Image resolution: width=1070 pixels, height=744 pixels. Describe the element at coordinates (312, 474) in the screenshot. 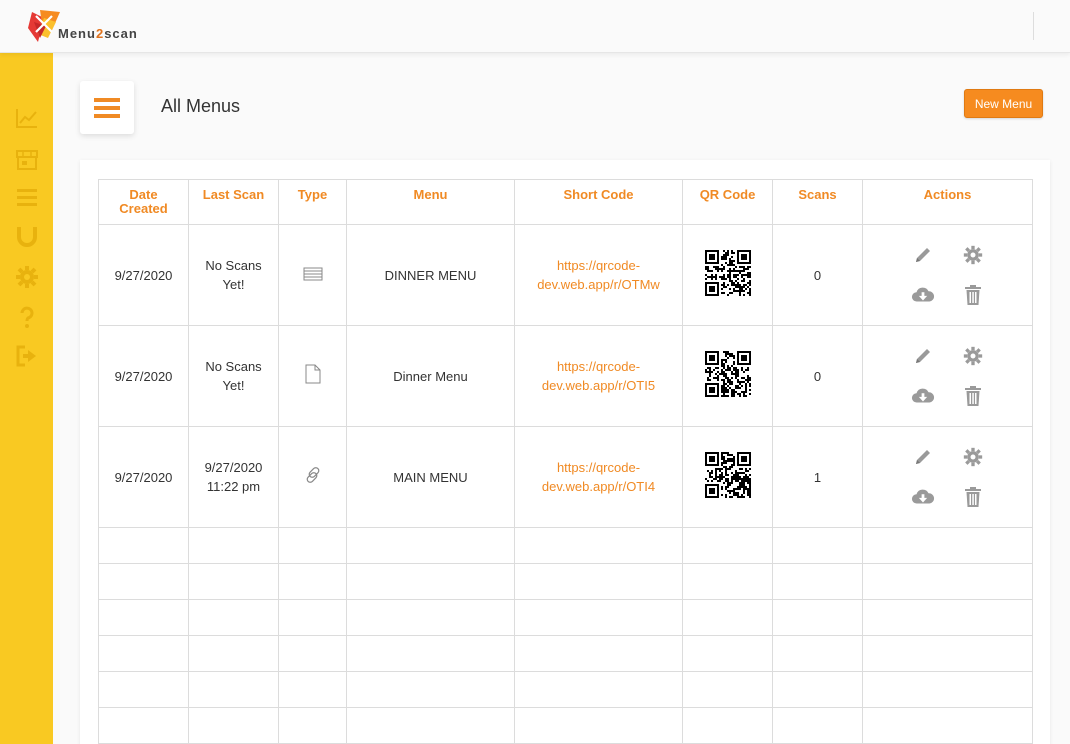

I see `link-icon` at that location.